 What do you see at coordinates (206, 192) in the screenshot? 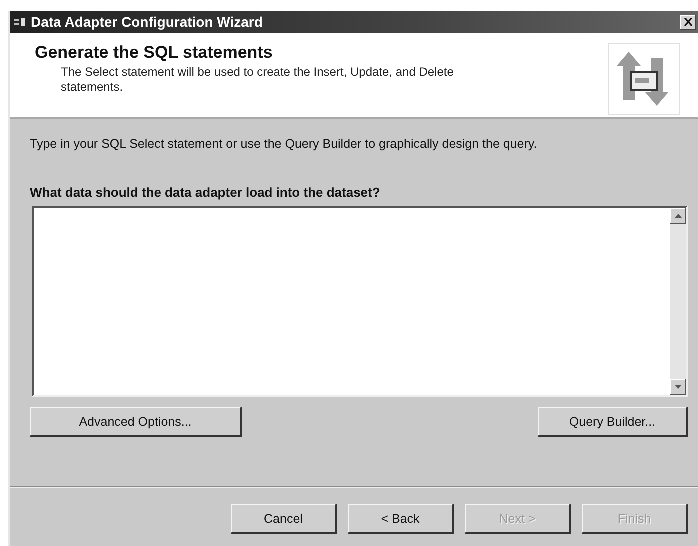
I see `query-label: What data should the data adapter load into the dataset?` at bounding box center [206, 192].